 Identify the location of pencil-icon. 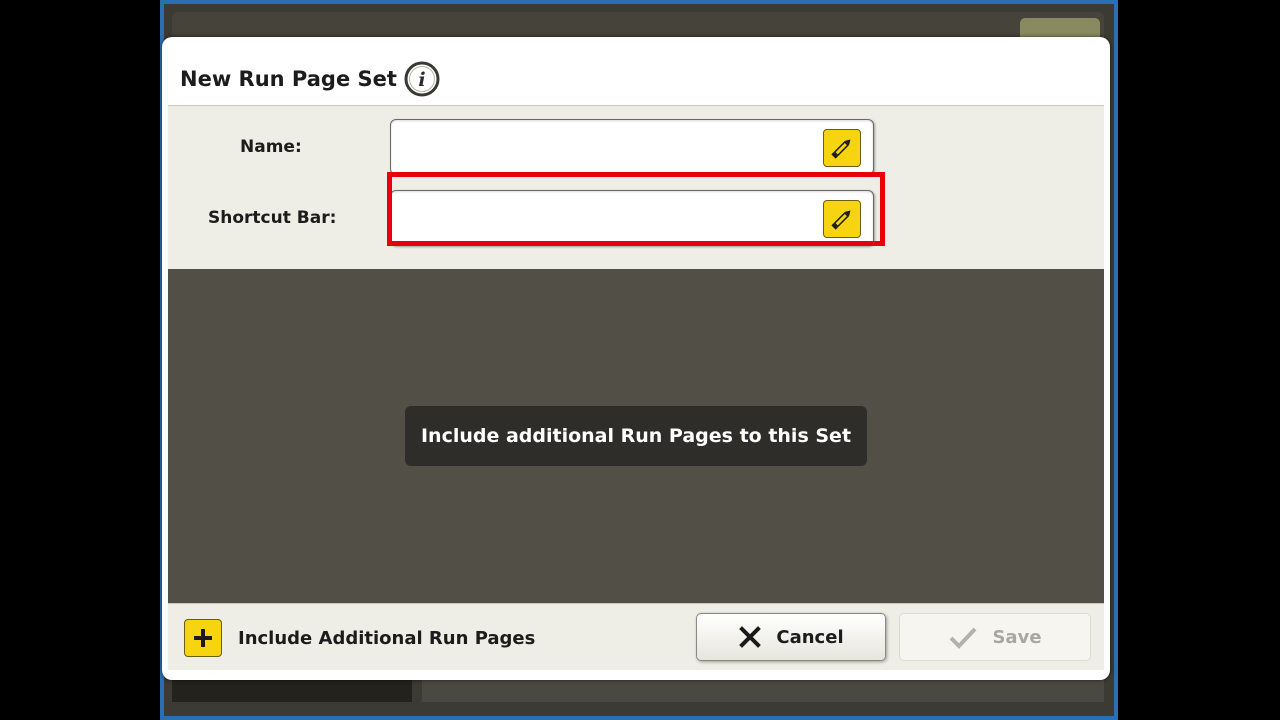
(841, 149).